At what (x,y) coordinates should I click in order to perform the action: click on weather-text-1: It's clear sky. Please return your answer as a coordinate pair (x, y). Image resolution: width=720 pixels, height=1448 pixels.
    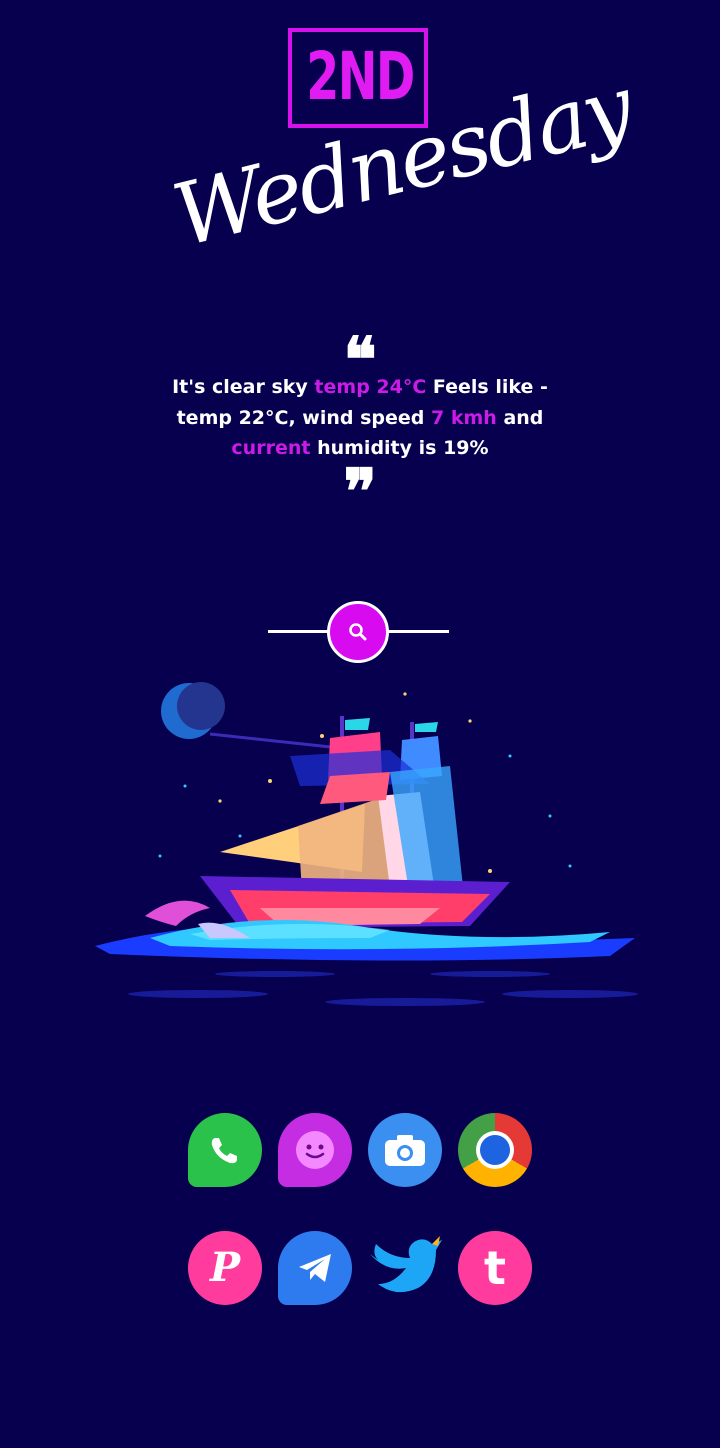
    Looking at the image, I should click on (240, 387).